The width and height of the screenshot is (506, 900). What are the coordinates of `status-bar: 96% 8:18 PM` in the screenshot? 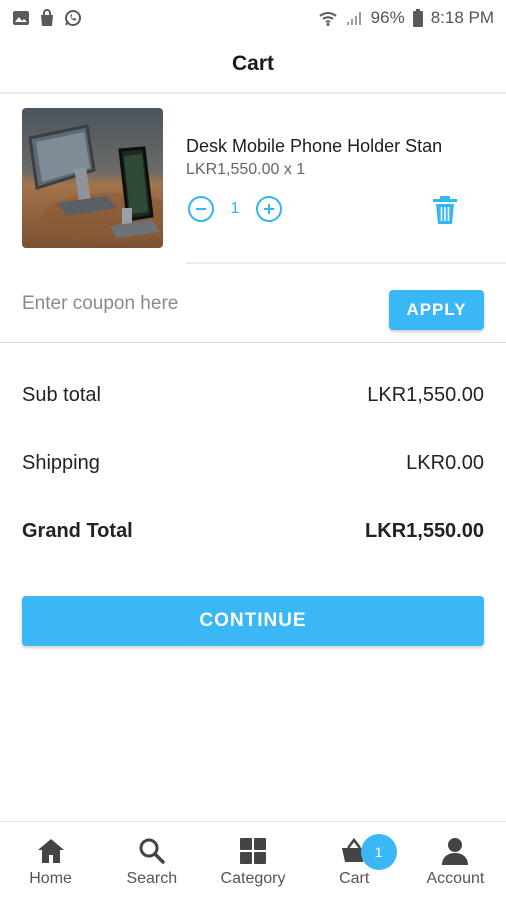 It's located at (253, 18).